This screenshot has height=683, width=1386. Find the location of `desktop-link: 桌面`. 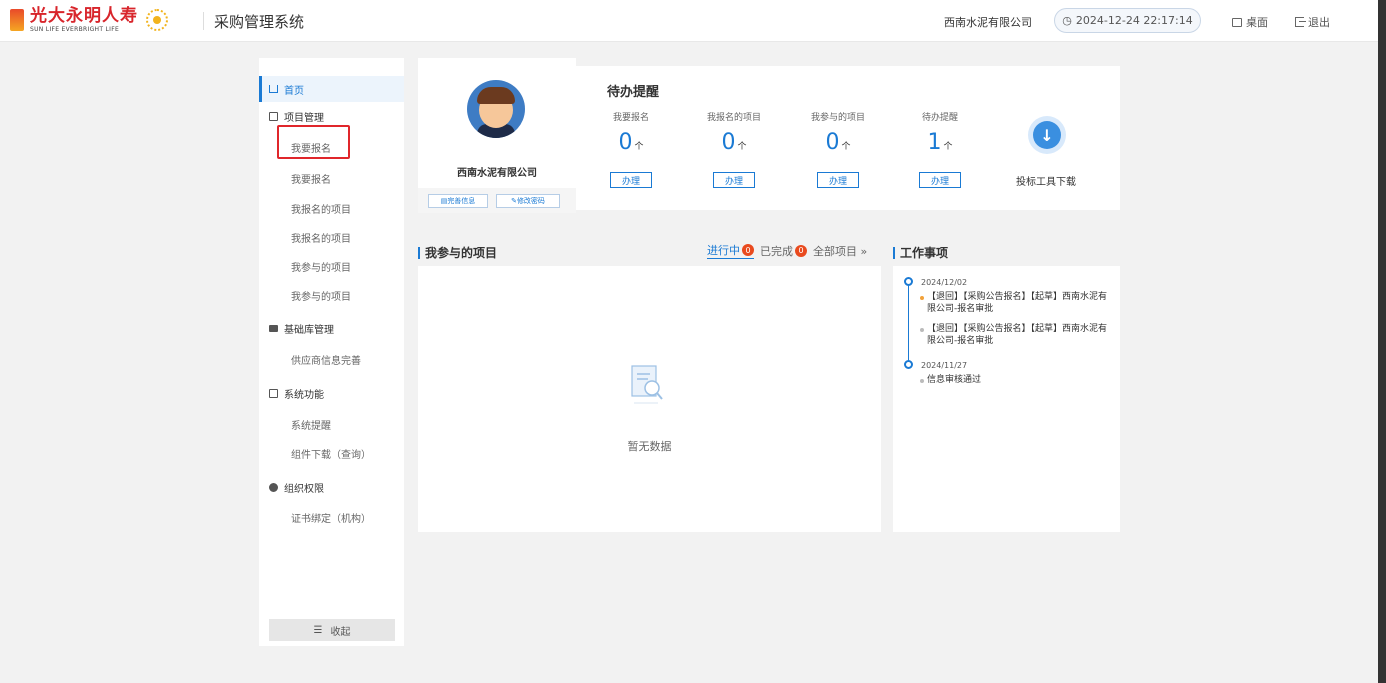

desktop-link: 桌面 is located at coordinates (1250, 22).